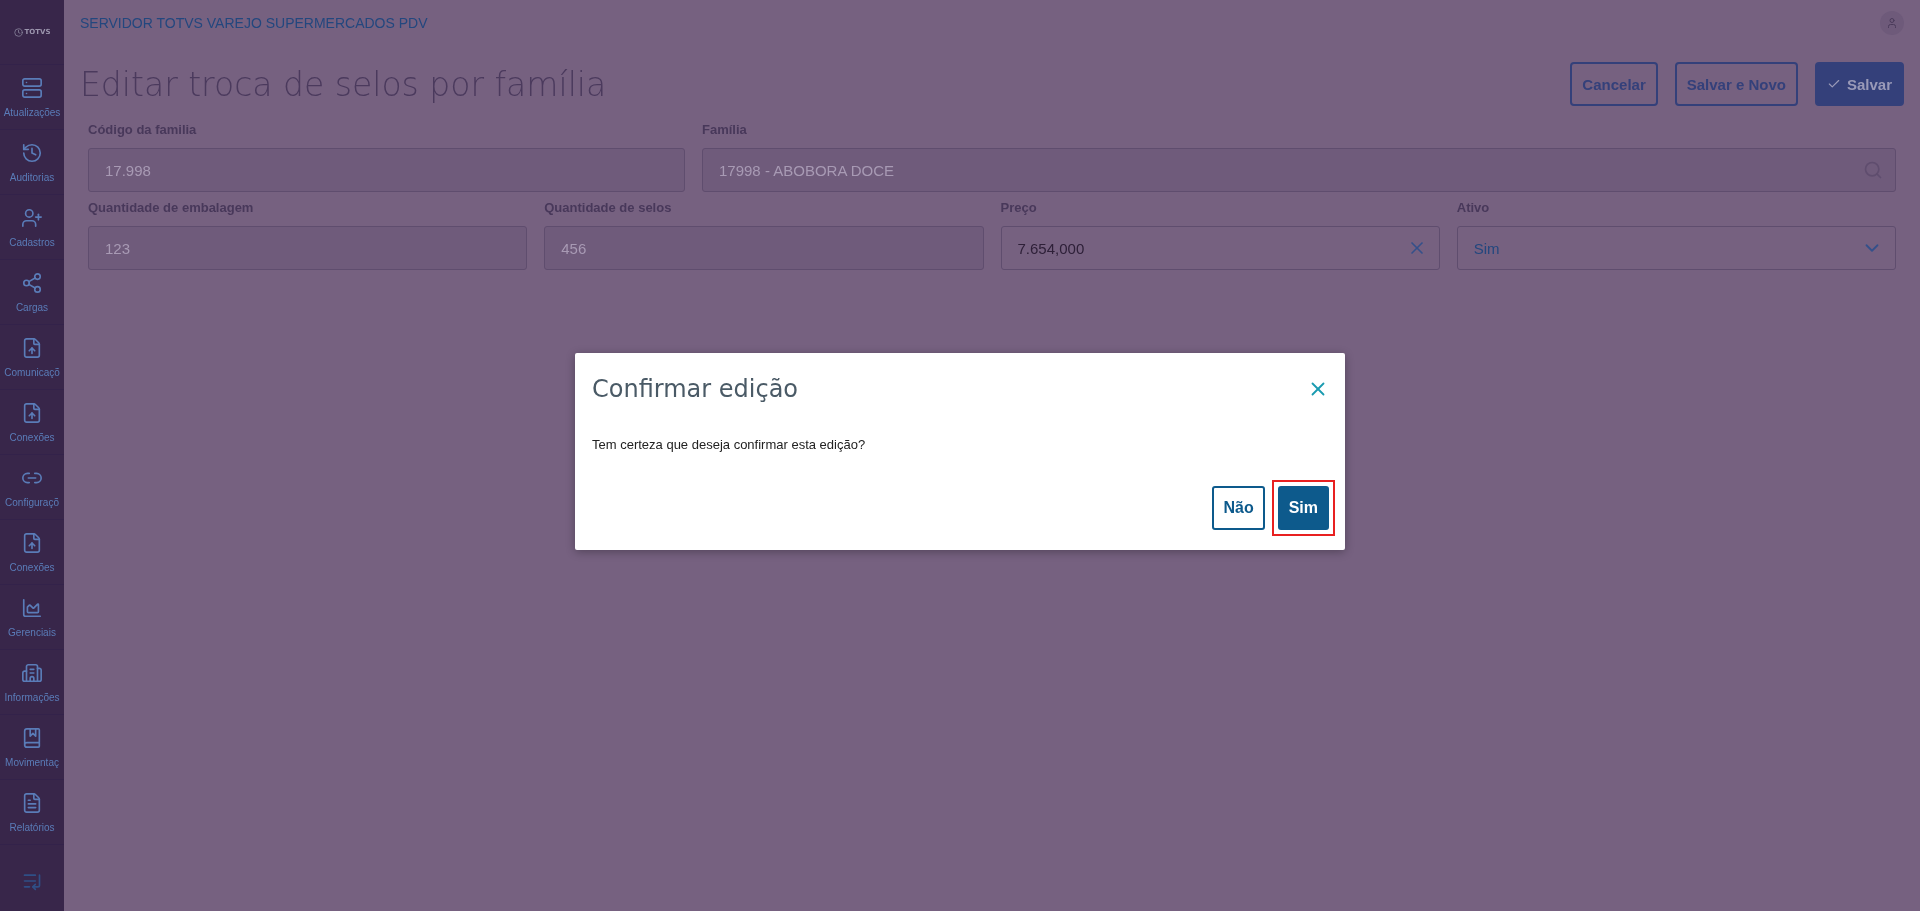 The image size is (1920, 911). Describe the element at coordinates (1859, 84) in the screenshot. I see `save-button: Salvar` at that location.